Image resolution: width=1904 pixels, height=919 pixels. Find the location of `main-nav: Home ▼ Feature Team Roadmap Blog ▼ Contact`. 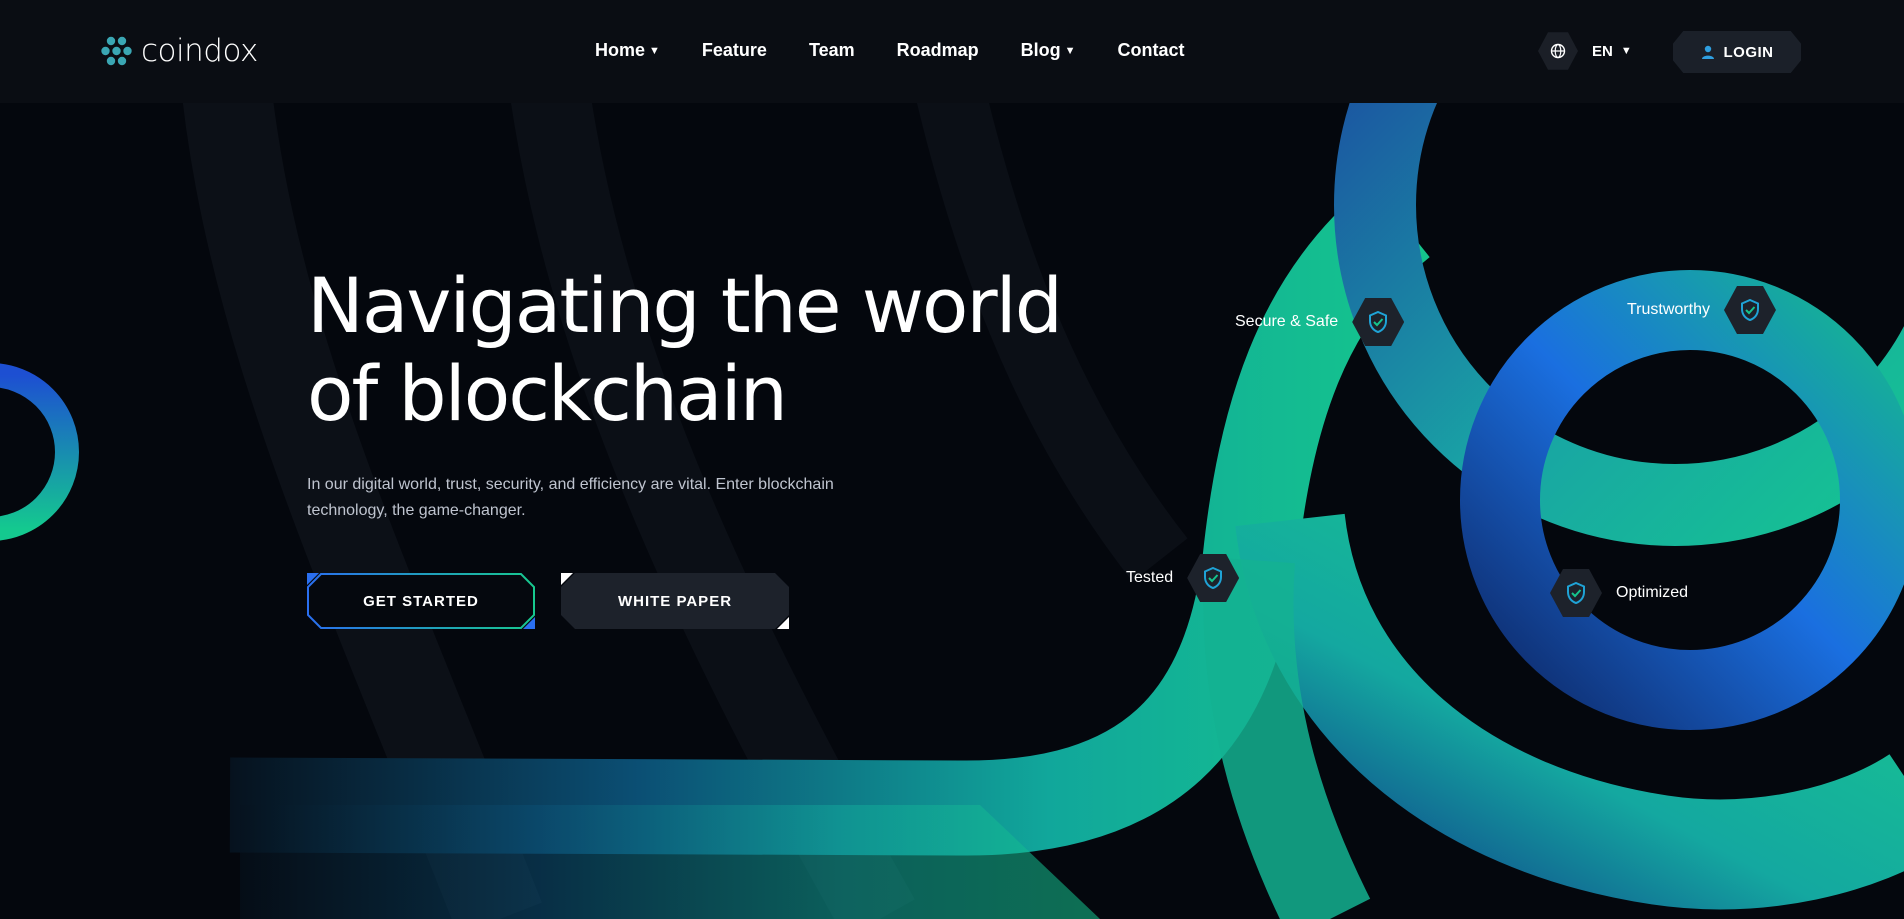

main-nav: Home ▼ Feature Team Roadmap Blog ▼ Contact is located at coordinates (911, 50).